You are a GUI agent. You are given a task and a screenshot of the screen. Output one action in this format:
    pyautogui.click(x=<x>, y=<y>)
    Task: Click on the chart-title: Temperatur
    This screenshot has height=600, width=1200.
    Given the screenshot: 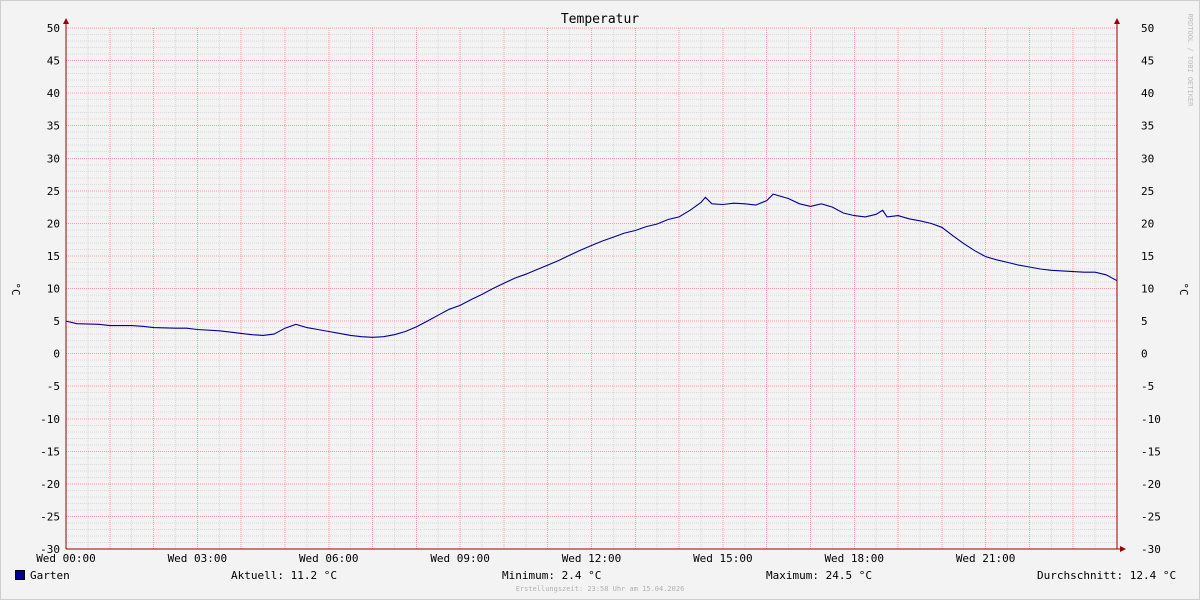 What is the action you would take?
    pyautogui.click(x=600, y=19)
    